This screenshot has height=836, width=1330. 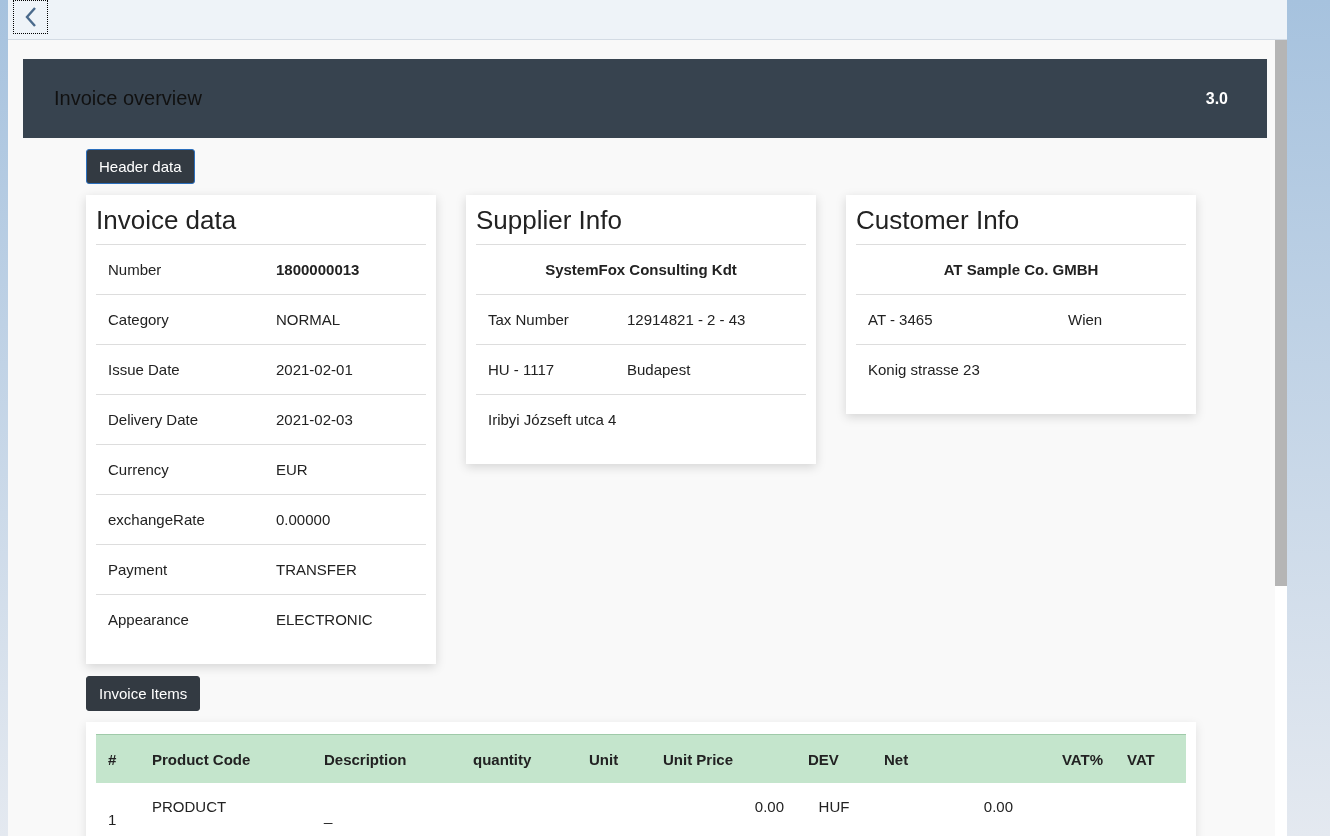 What do you see at coordinates (315, 369) in the screenshot?
I see `field-value: 2021-02-01` at bounding box center [315, 369].